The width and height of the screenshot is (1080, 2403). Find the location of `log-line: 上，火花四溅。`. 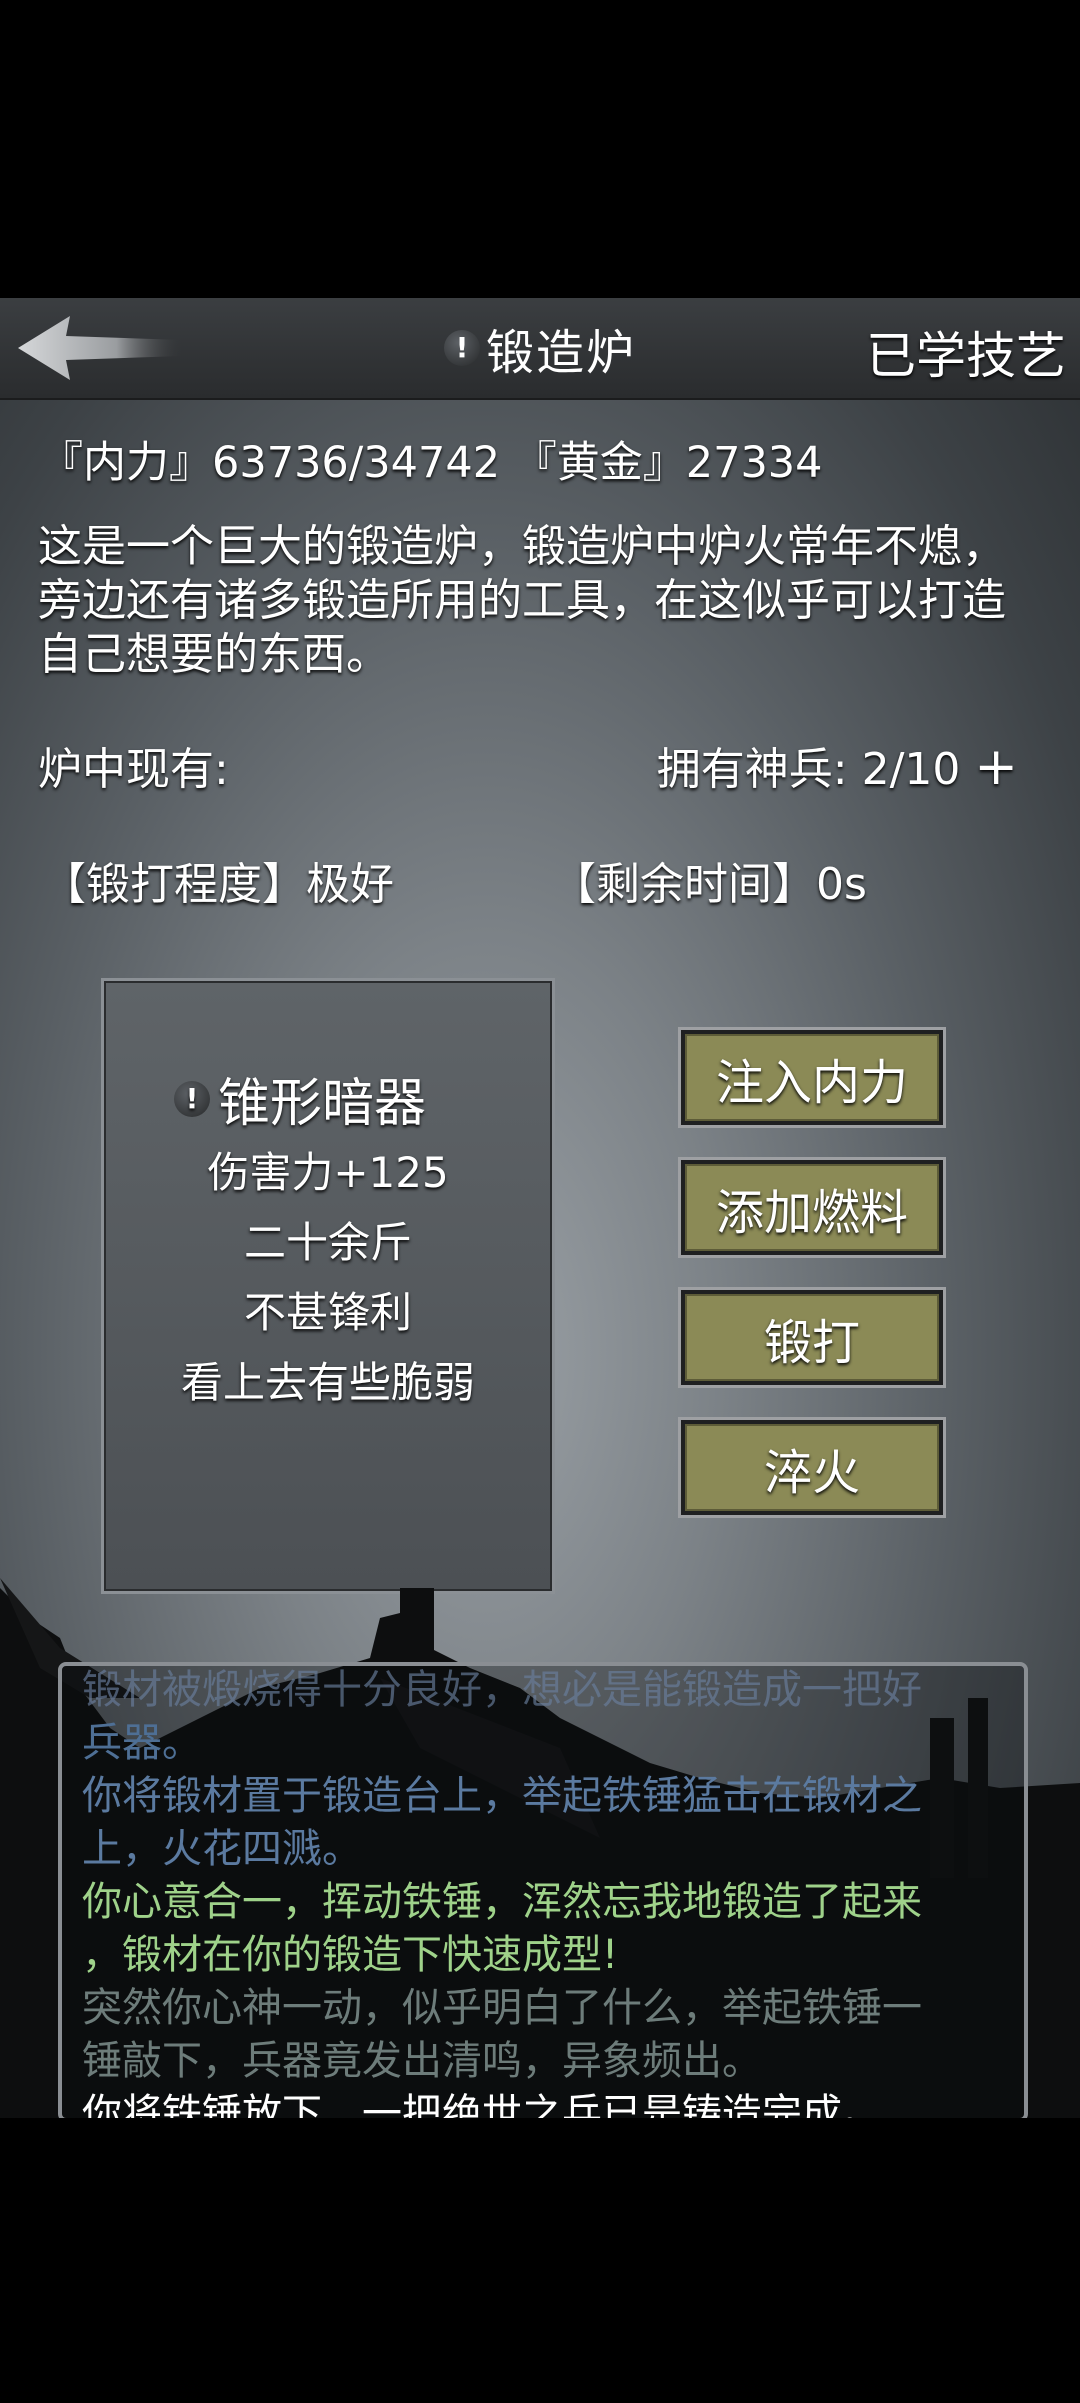

log-line: 上，火花四溅。 is located at coordinates (222, 1849).